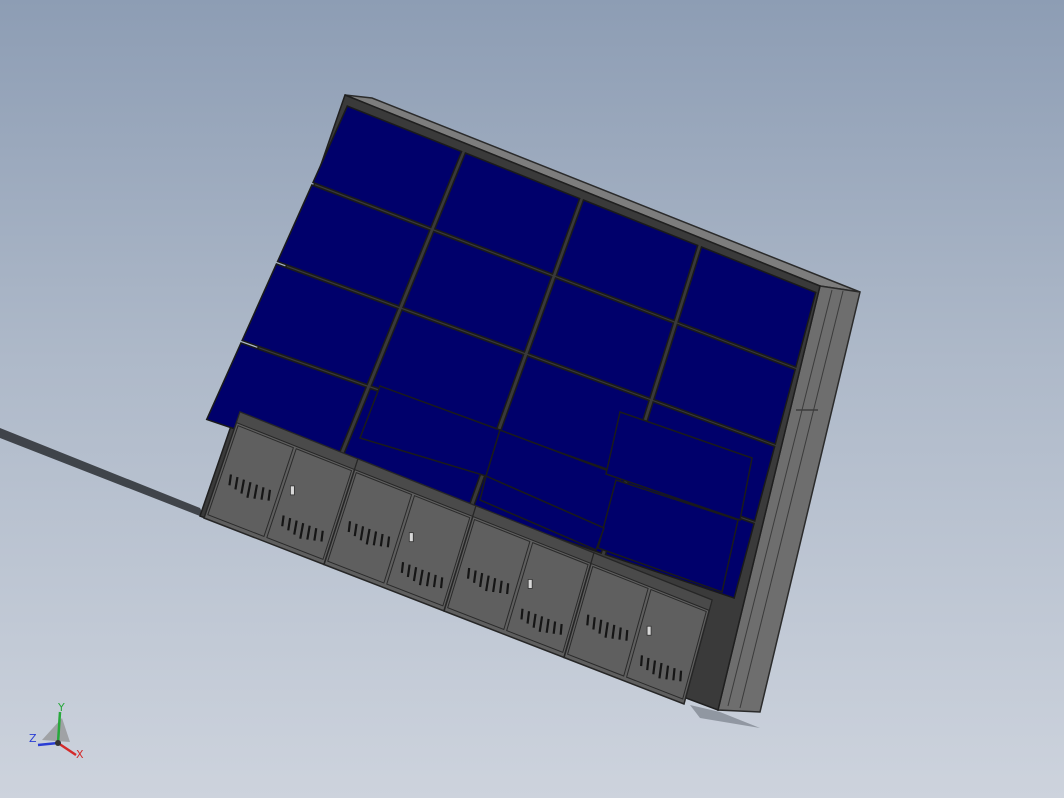 The image size is (1064, 798). I want to click on coordinate-triad: Y X Z, so click(56, 731).